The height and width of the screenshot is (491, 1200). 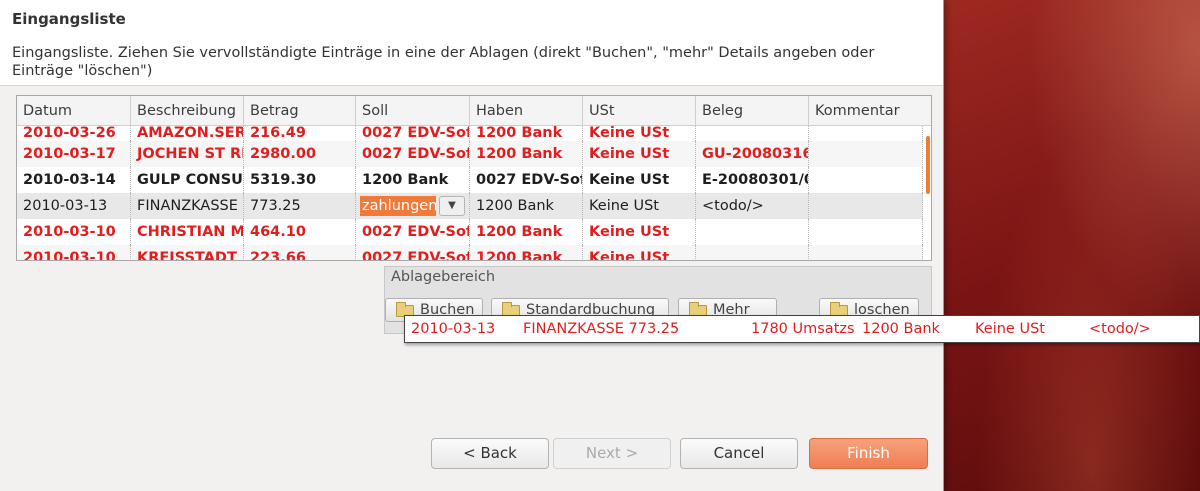 What do you see at coordinates (398, 206) in the screenshot?
I see `soll-combo-input: zahlungen` at bounding box center [398, 206].